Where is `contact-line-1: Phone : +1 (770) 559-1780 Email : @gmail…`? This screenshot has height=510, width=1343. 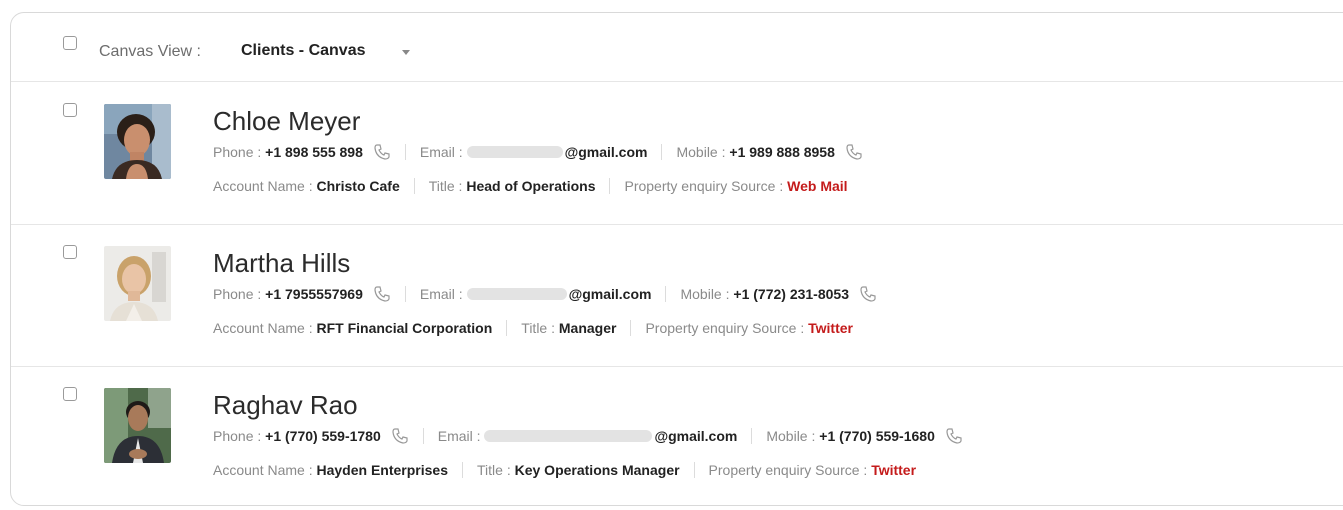 contact-line-1: Phone : +1 (770) 559-1780 Email : @gmail… is located at coordinates (588, 436).